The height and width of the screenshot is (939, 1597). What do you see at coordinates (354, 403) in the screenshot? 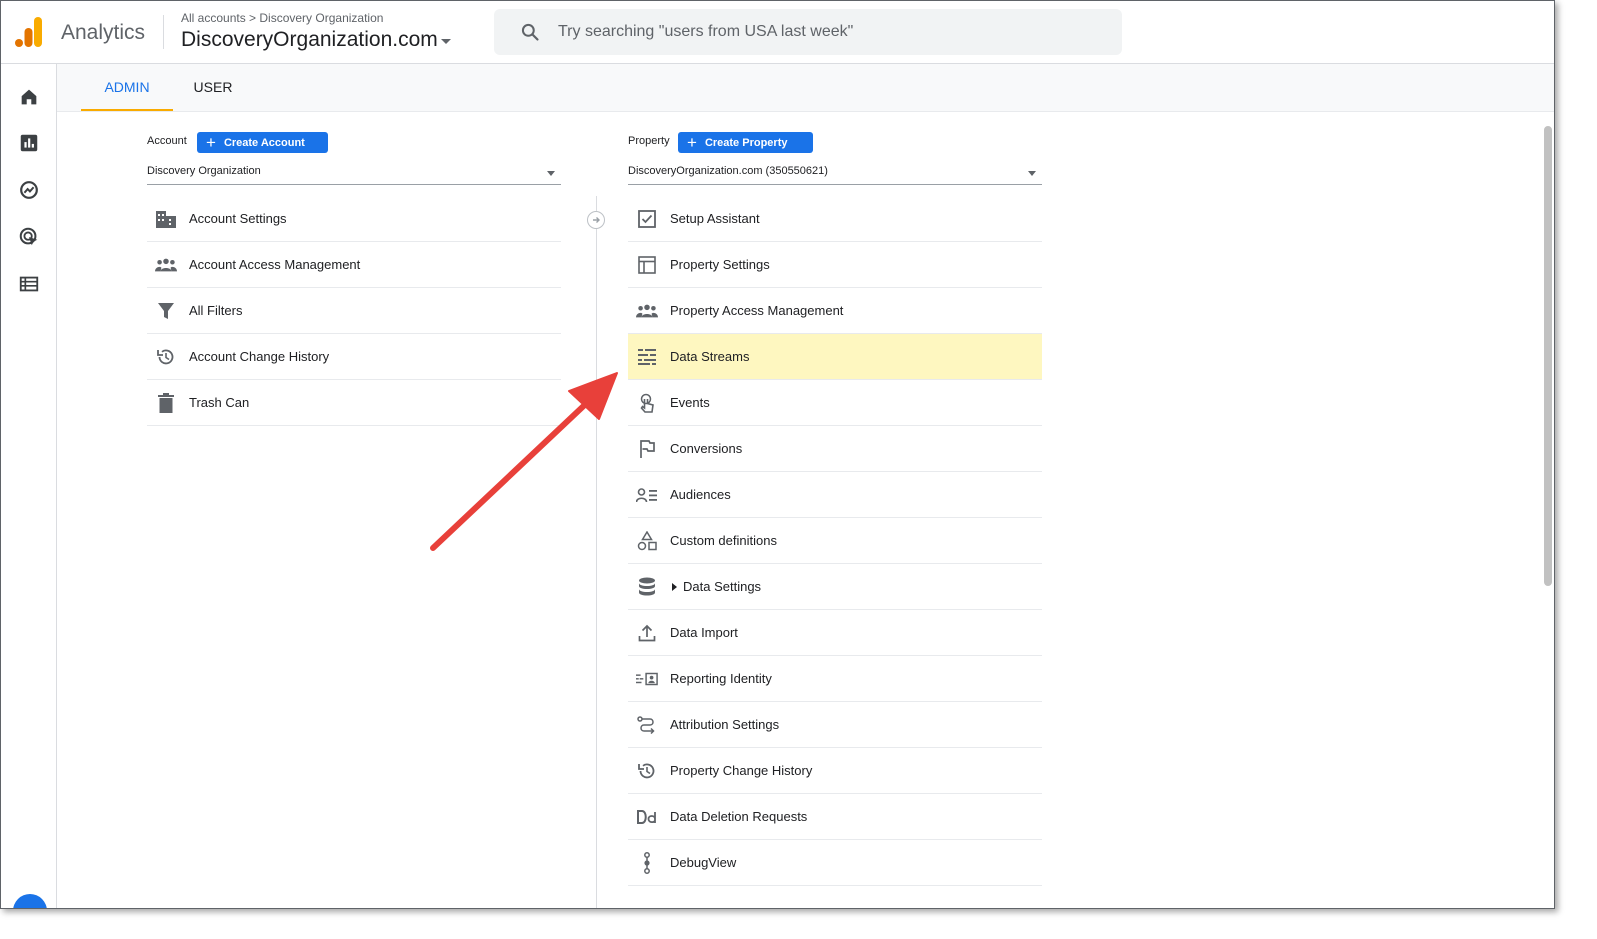
I see `menu-item-trash-can: Trash Can` at bounding box center [354, 403].